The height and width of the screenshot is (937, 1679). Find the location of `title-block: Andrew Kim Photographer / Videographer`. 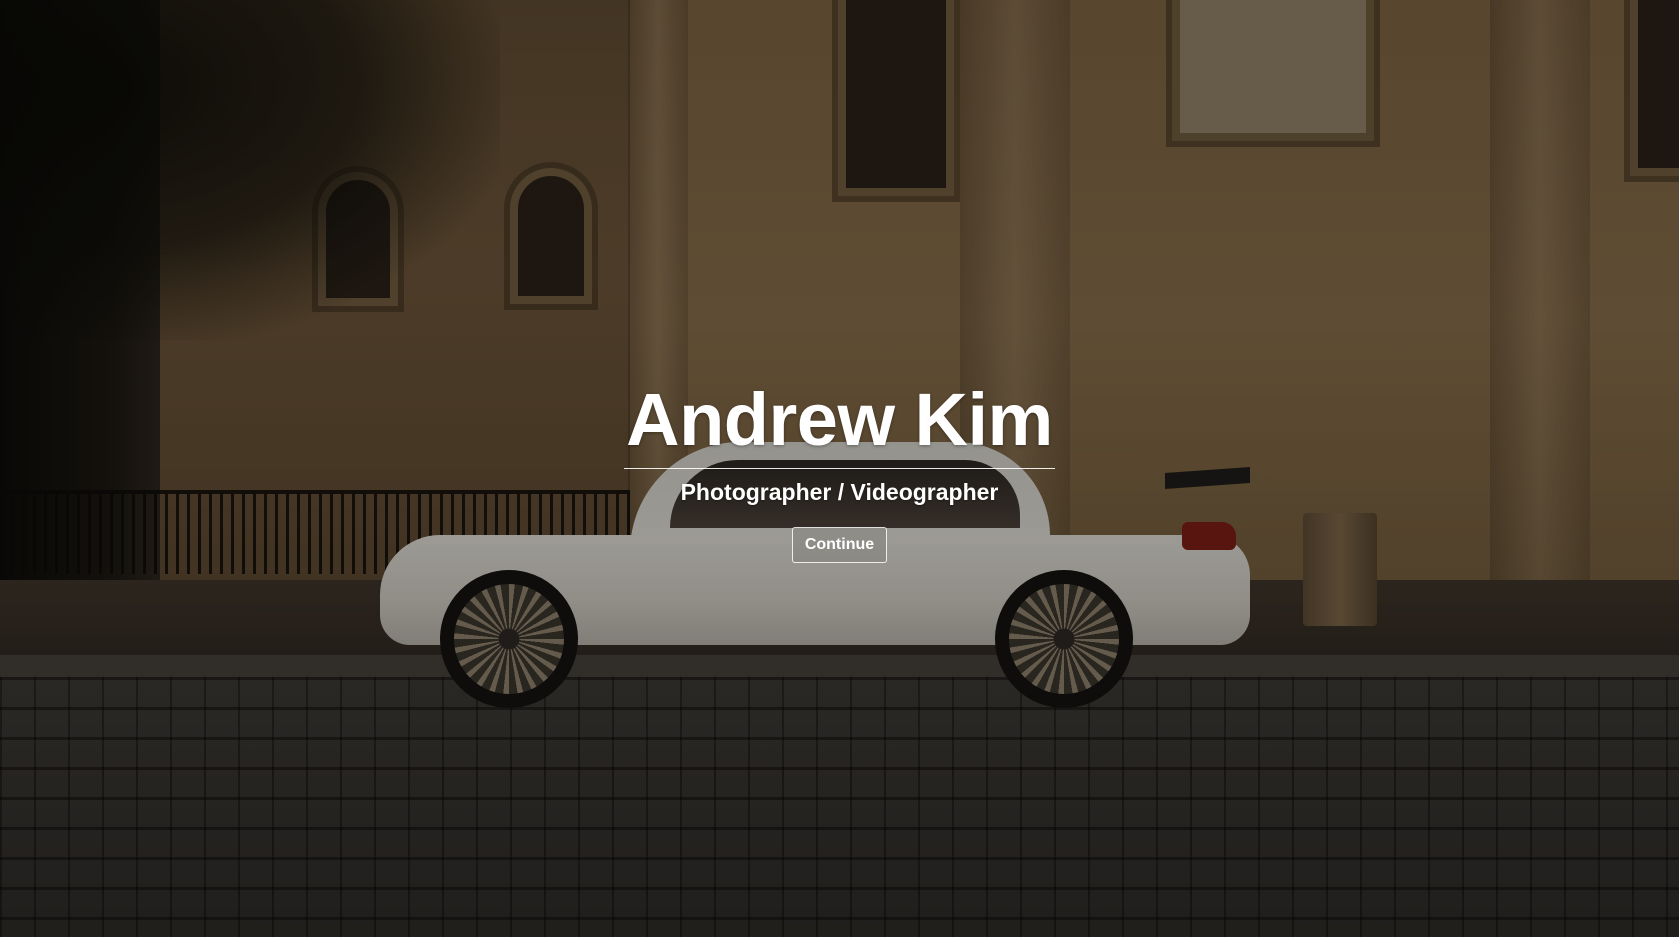

title-block: Andrew Kim Photographer / Videographer is located at coordinates (839, 442).